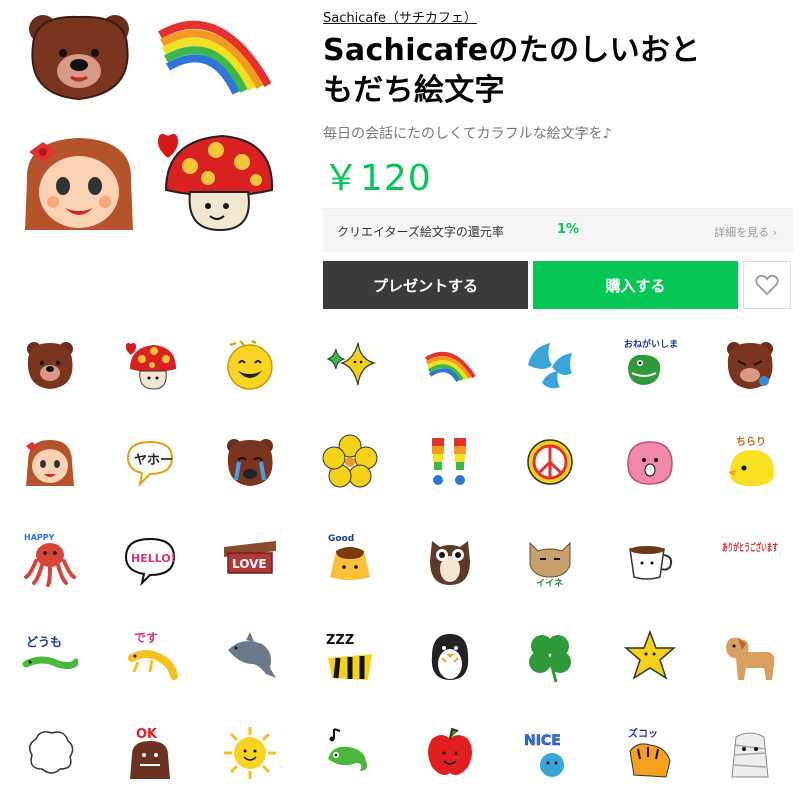 The width and height of the screenshot is (800, 800). Describe the element at coordinates (750, 755) in the screenshot. I see `mummy-icon` at that location.